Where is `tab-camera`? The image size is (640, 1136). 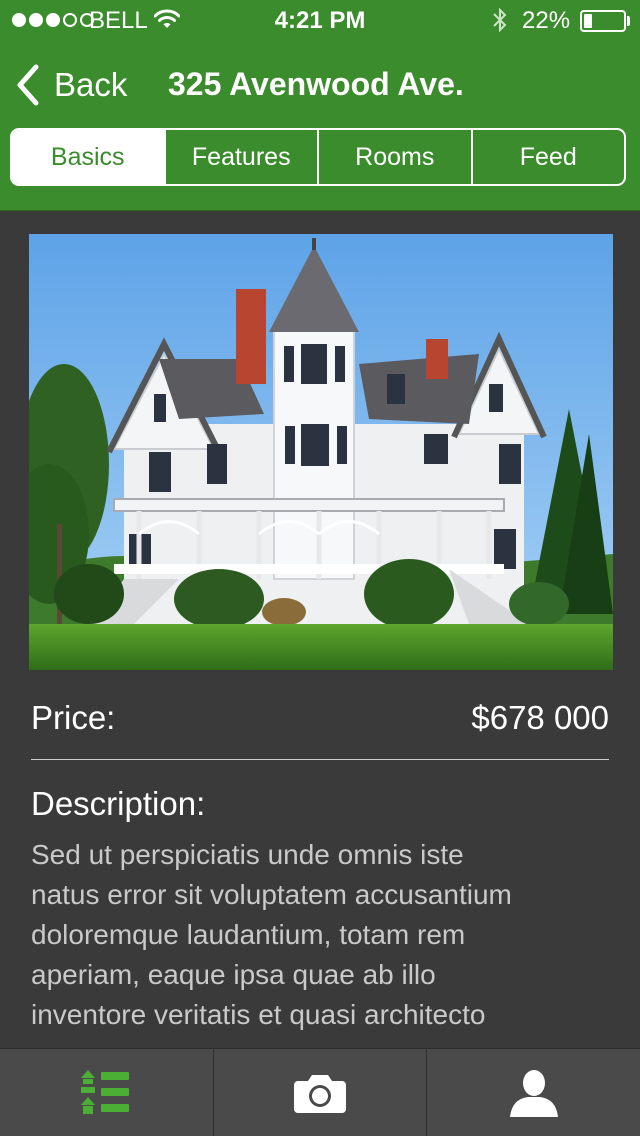
tab-camera is located at coordinates (319, 1092).